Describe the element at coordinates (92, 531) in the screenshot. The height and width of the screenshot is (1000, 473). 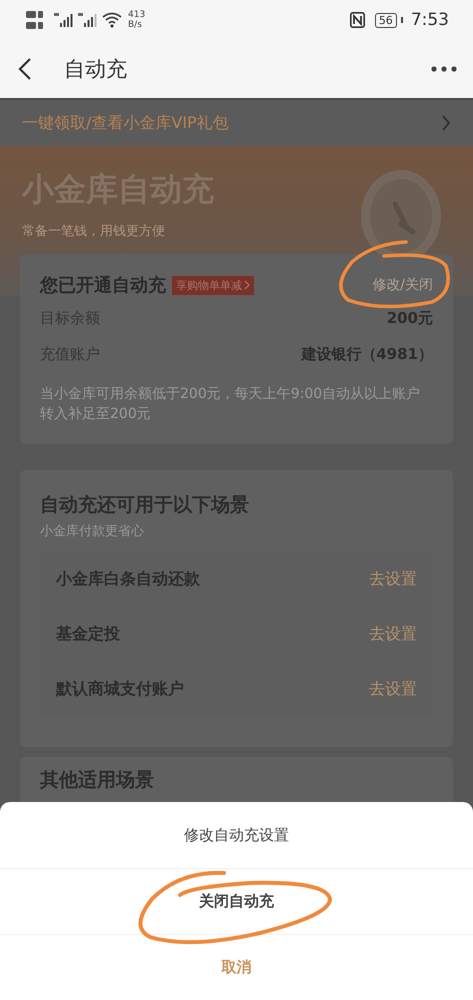
I see `section-subtitle: 小金库付款更省心` at that location.